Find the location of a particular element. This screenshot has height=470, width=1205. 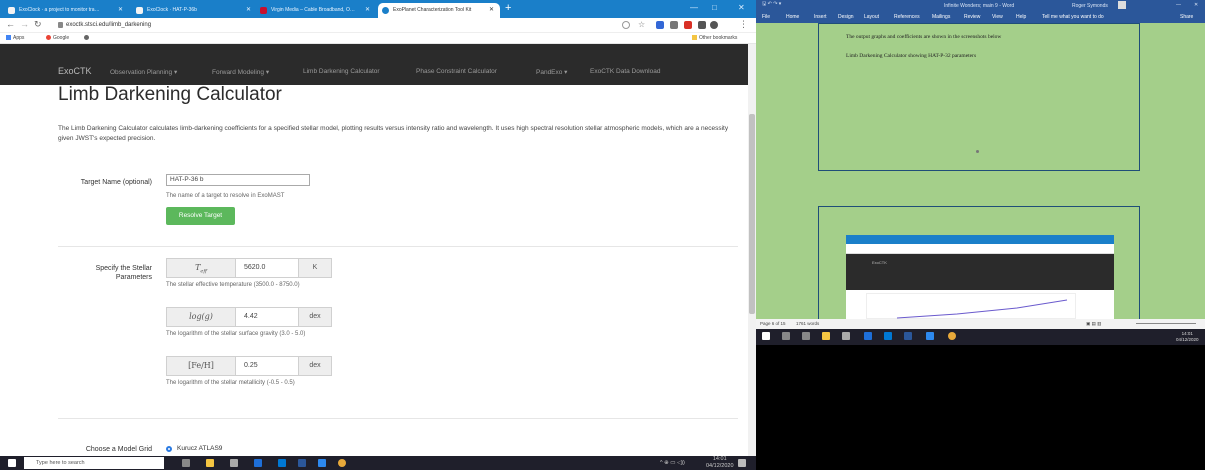

logg-input-group: log(g) 4.42 dex is located at coordinates (249, 317).